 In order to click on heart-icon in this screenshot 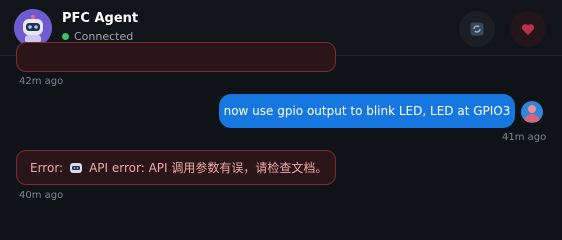, I will do `click(528, 29)`.